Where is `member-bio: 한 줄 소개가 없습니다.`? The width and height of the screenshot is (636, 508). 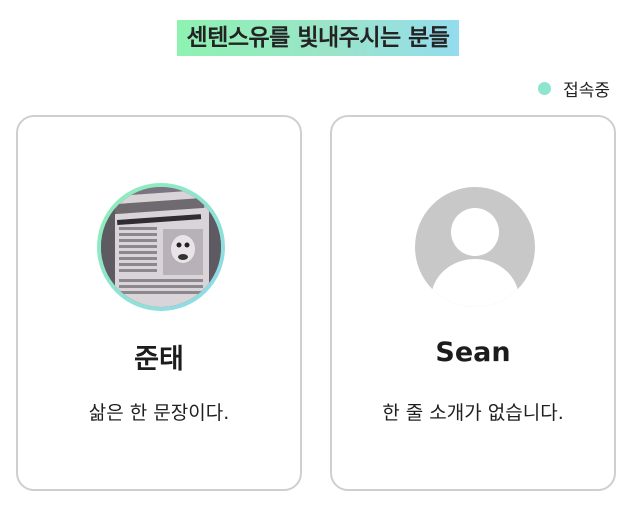 member-bio: 한 줄 소개가 없습니다. is located at coordinates (473, 413).